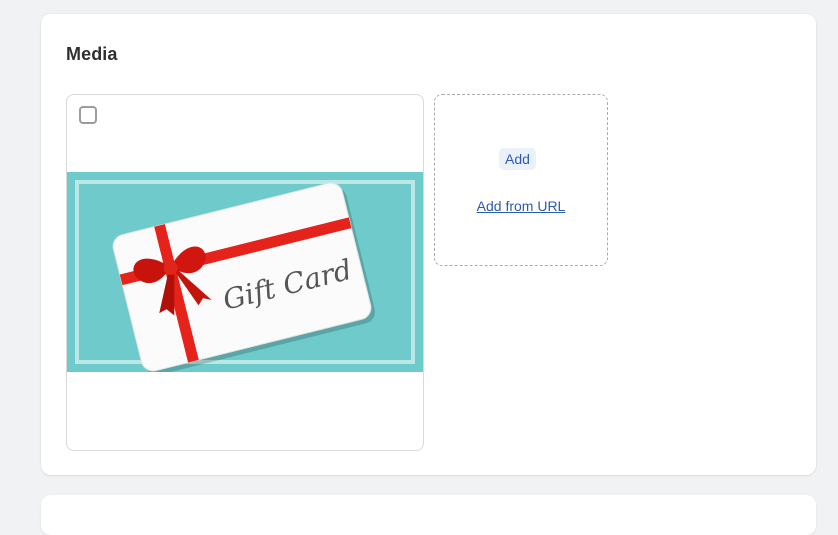 Image resolution: width=838 pixels, height=535 pixels. Describe the element at coordinates (521, 206) in the screenshot. I see `add-from-url-link: Add from URL` at that location.